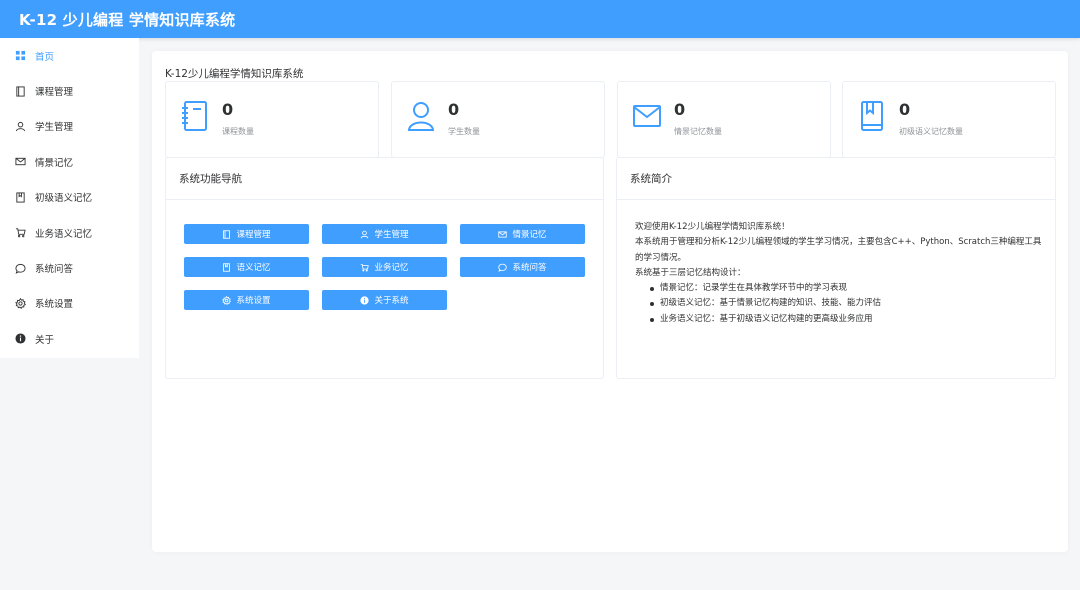 The height and width of the screenshot is (590, 1080). I want to click on nav-button-label: 系统设置, so click(253, 301).